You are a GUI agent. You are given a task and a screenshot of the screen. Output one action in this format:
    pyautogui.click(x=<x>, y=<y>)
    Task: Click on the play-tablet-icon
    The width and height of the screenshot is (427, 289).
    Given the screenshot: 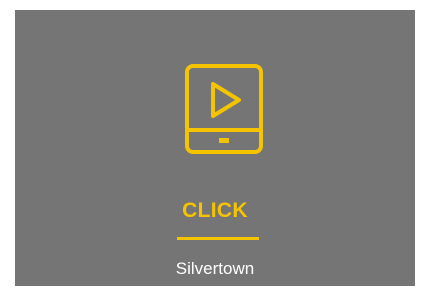 What is the action you would take?
    pyautogui.click(x=226, y=111)
    